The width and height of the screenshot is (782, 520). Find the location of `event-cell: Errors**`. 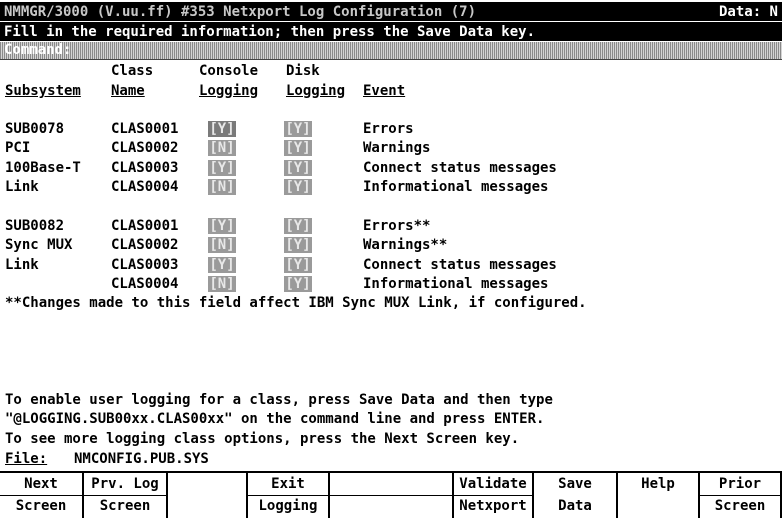

event-cell: Errors** is located at coordinates (397, 226).